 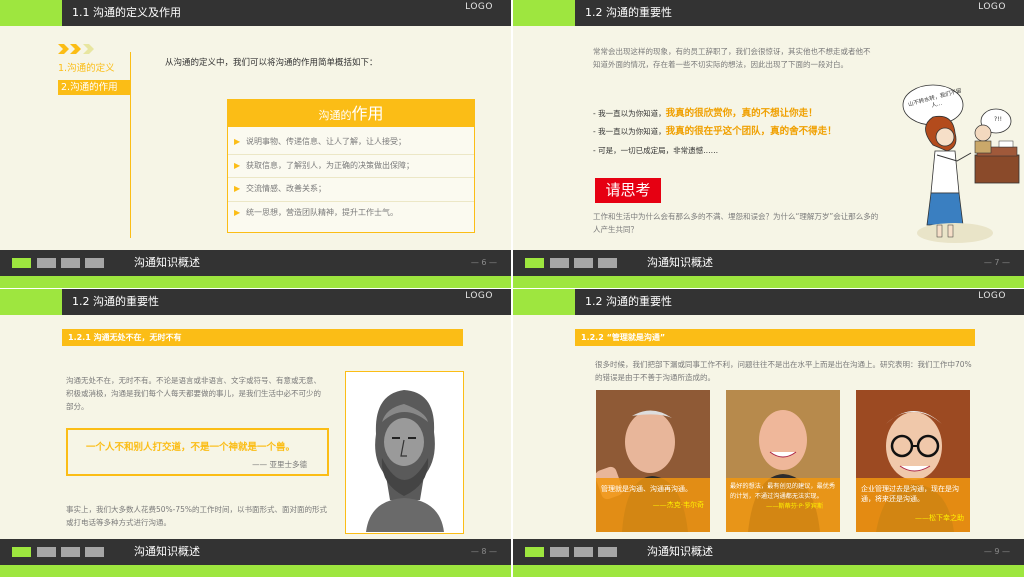 What do you see at coordinates (998, 119) in the screenshot?
I see `speech-bubble-text: ?!!` at bounding box center [998, 119].